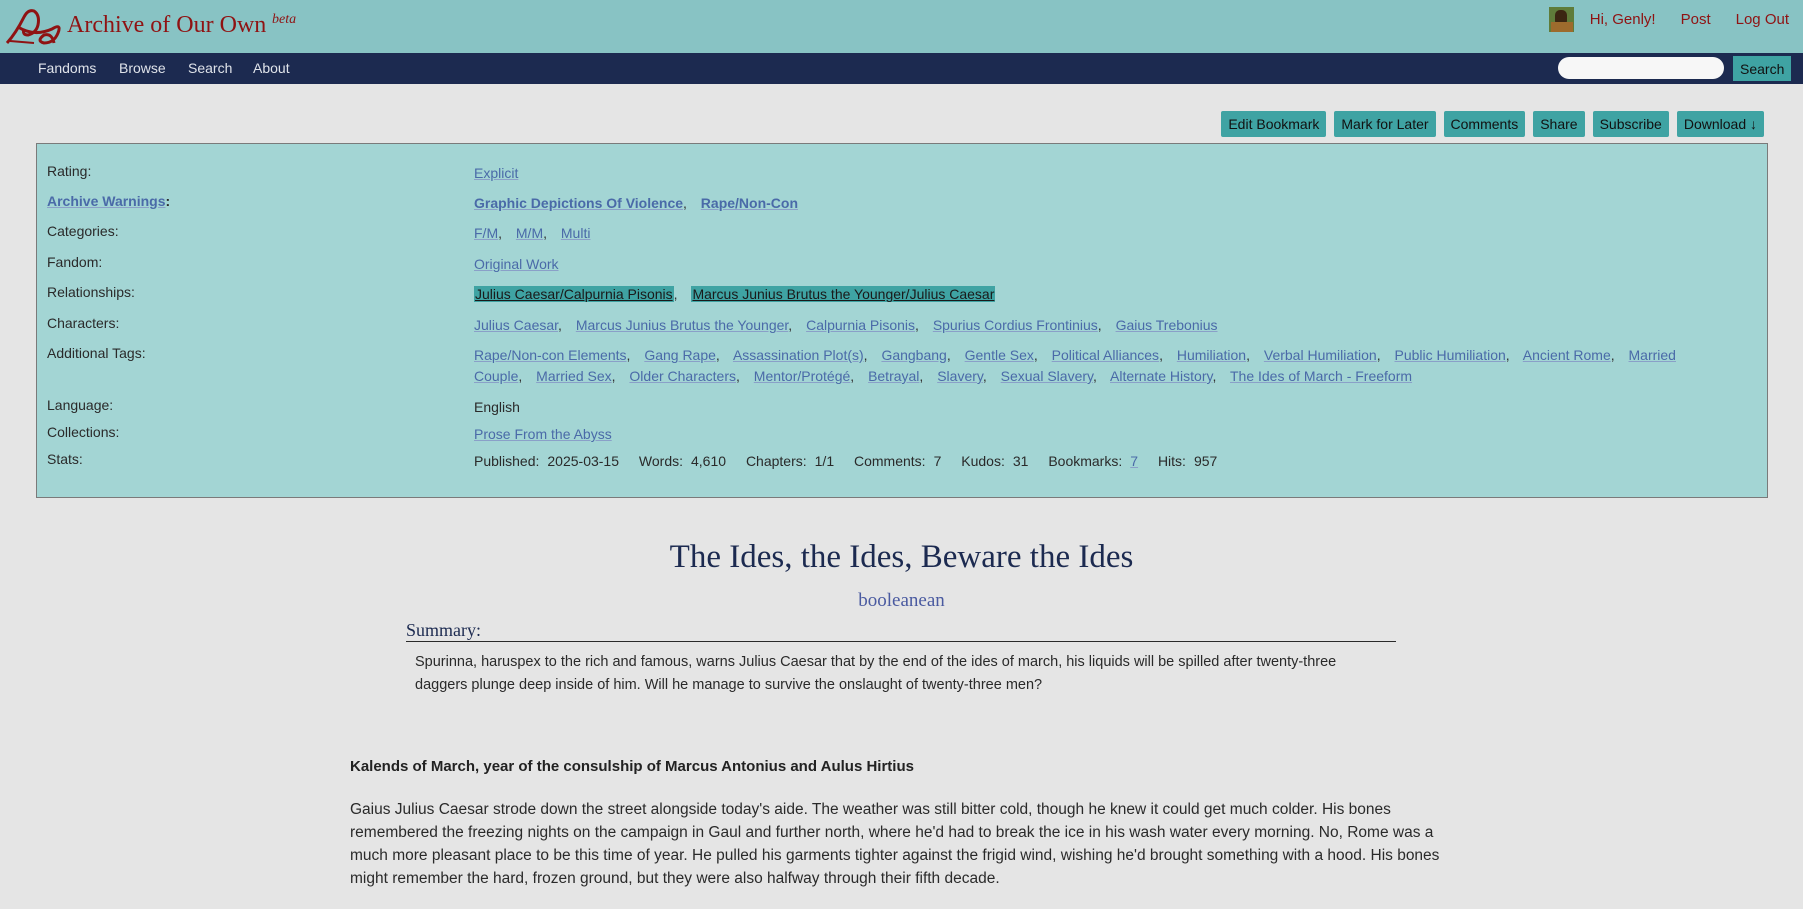  What do you see at coordinates (1567, 355) in the screenshot?
I see `additional-tag: Ancient Rome` at bounding box center [1567, 355].